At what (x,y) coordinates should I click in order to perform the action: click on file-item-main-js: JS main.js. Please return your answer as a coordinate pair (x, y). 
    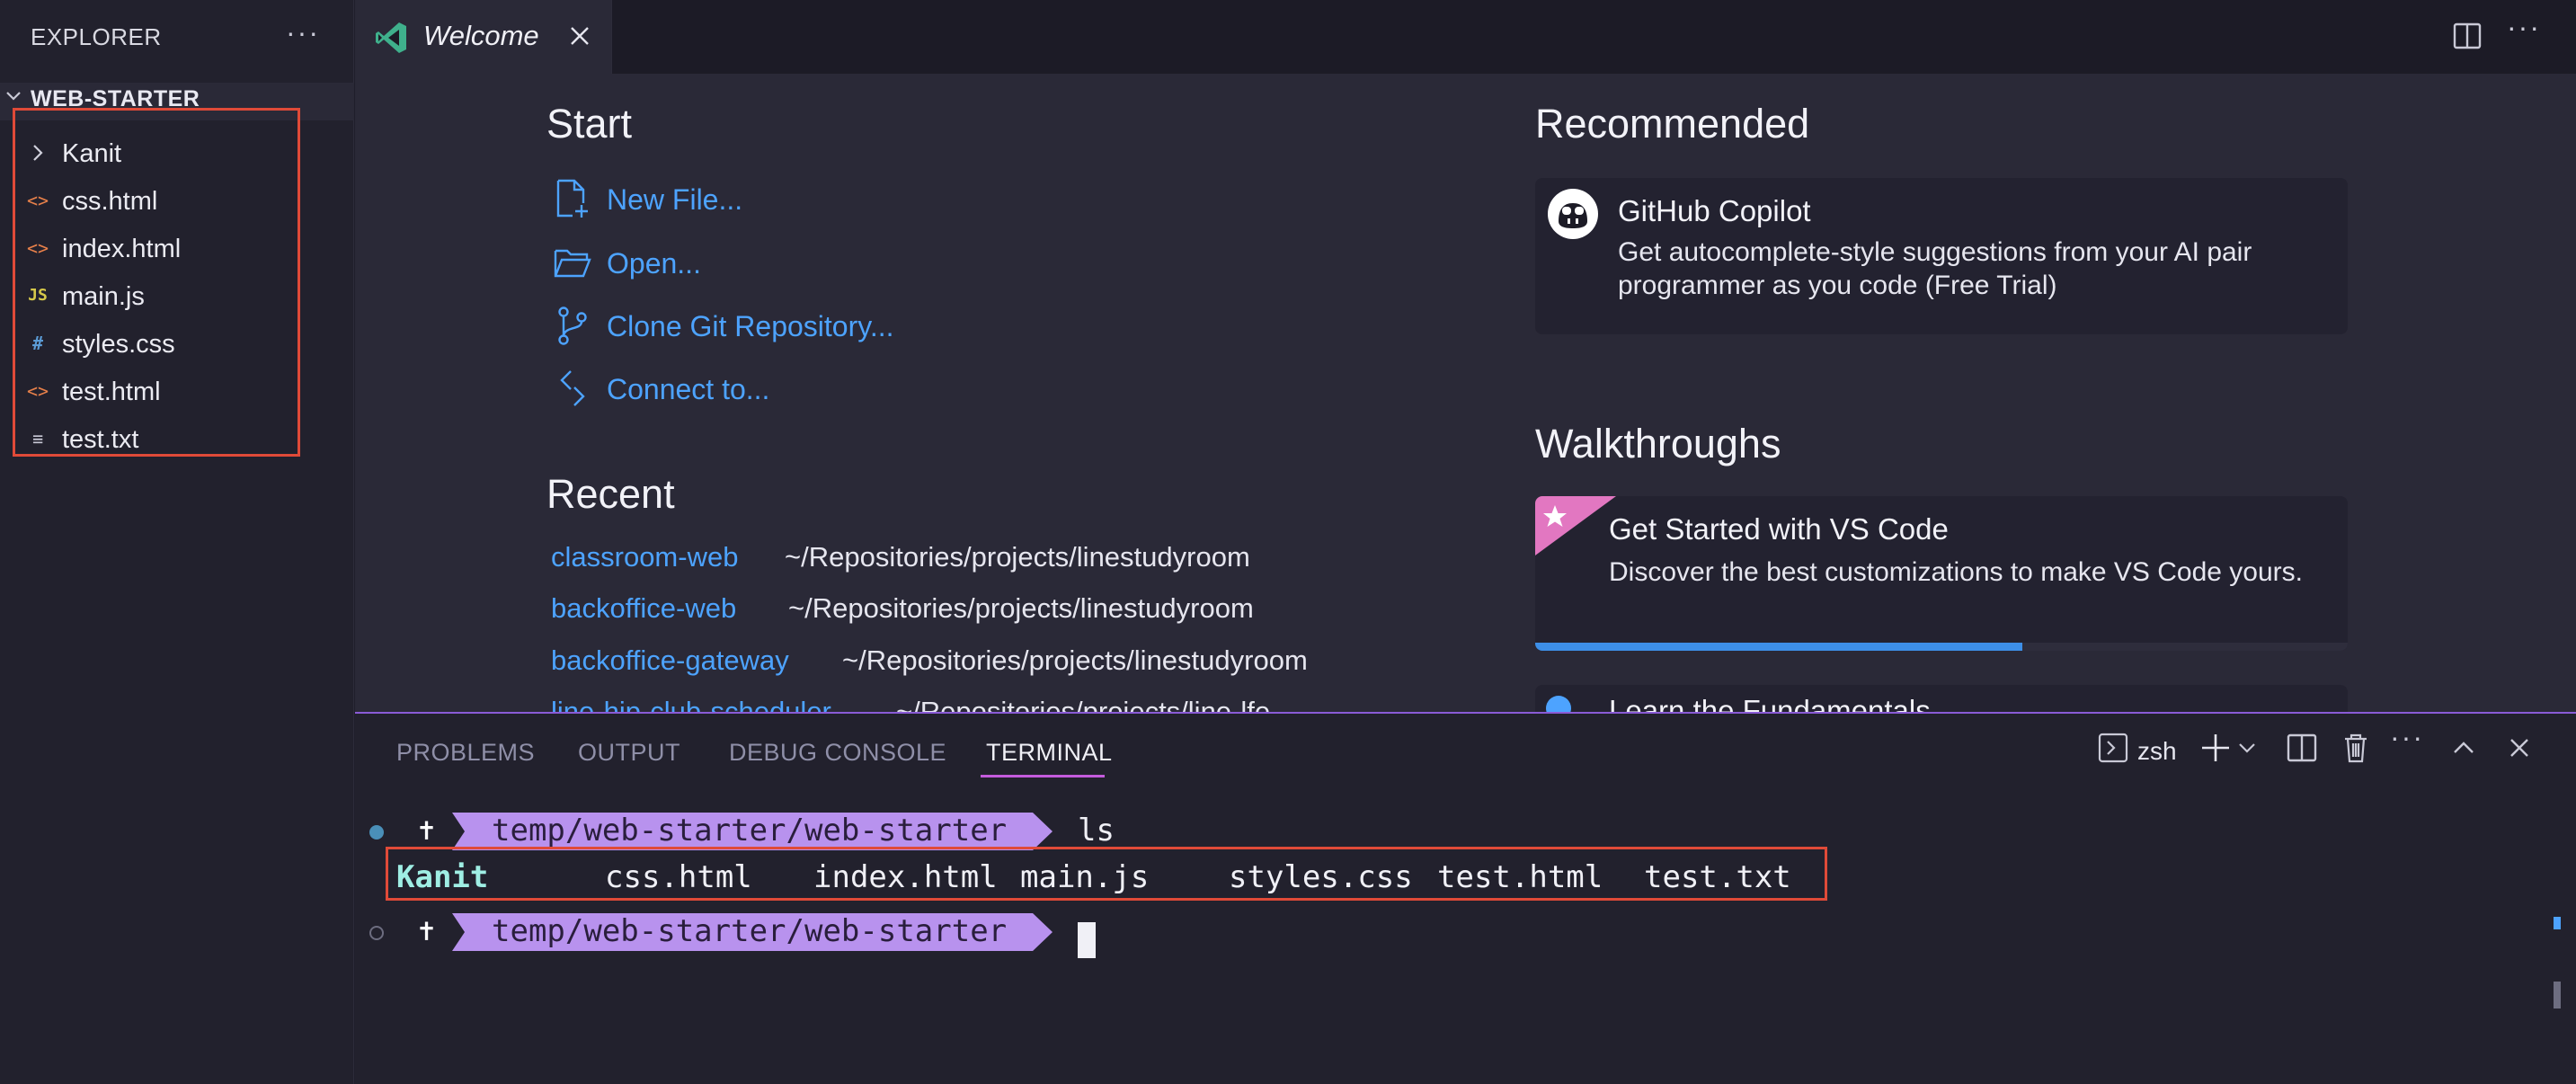
    Looking at the image, I should click on (156, 294).